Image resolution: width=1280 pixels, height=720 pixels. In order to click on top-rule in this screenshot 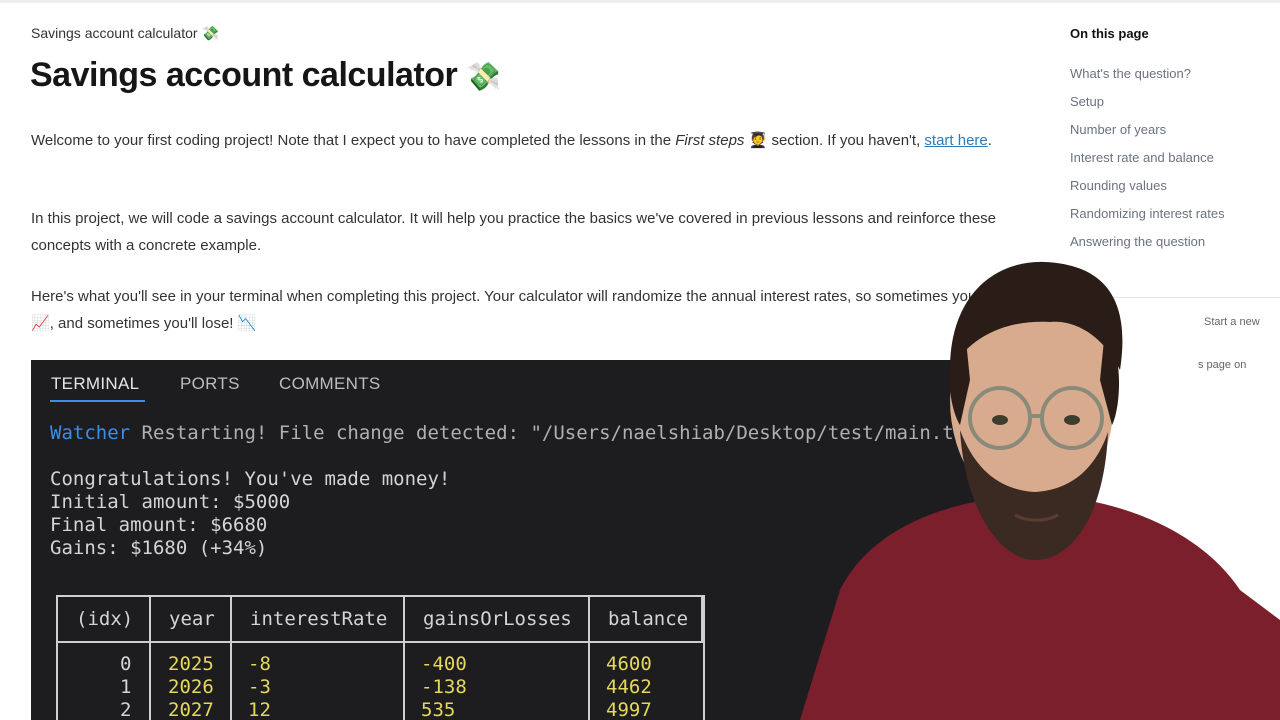, I will do `click(640, 1)`.